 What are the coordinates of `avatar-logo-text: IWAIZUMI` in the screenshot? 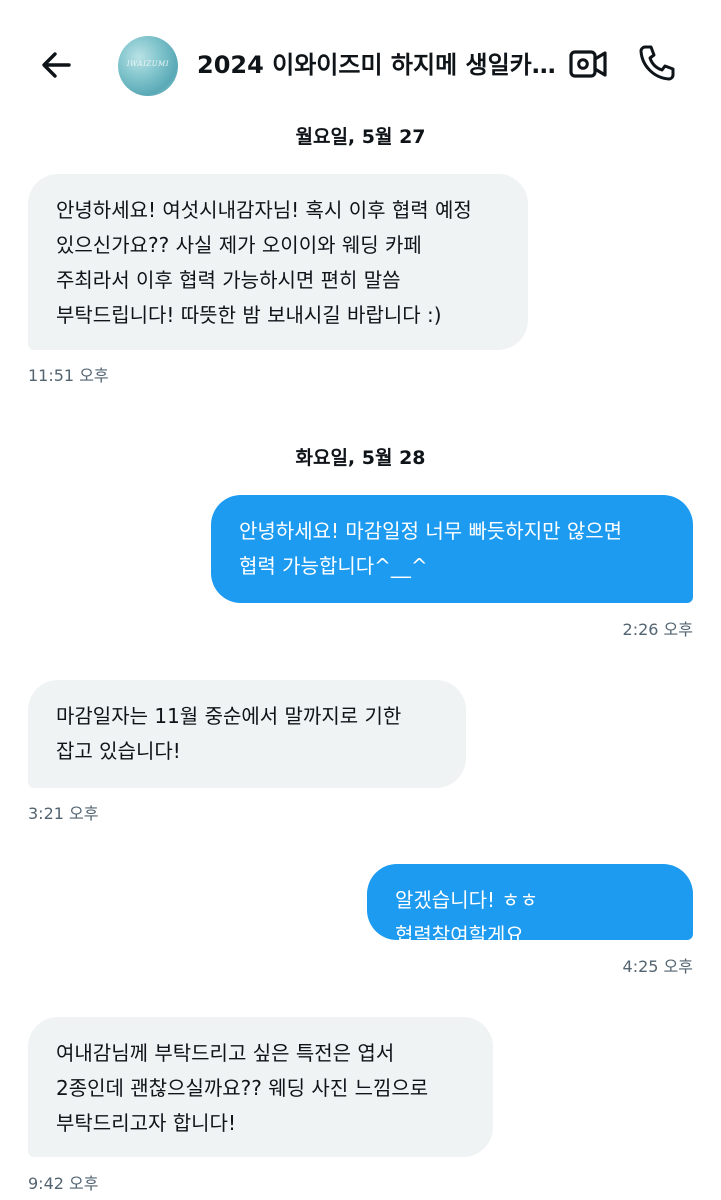 It's located at (148, 64).